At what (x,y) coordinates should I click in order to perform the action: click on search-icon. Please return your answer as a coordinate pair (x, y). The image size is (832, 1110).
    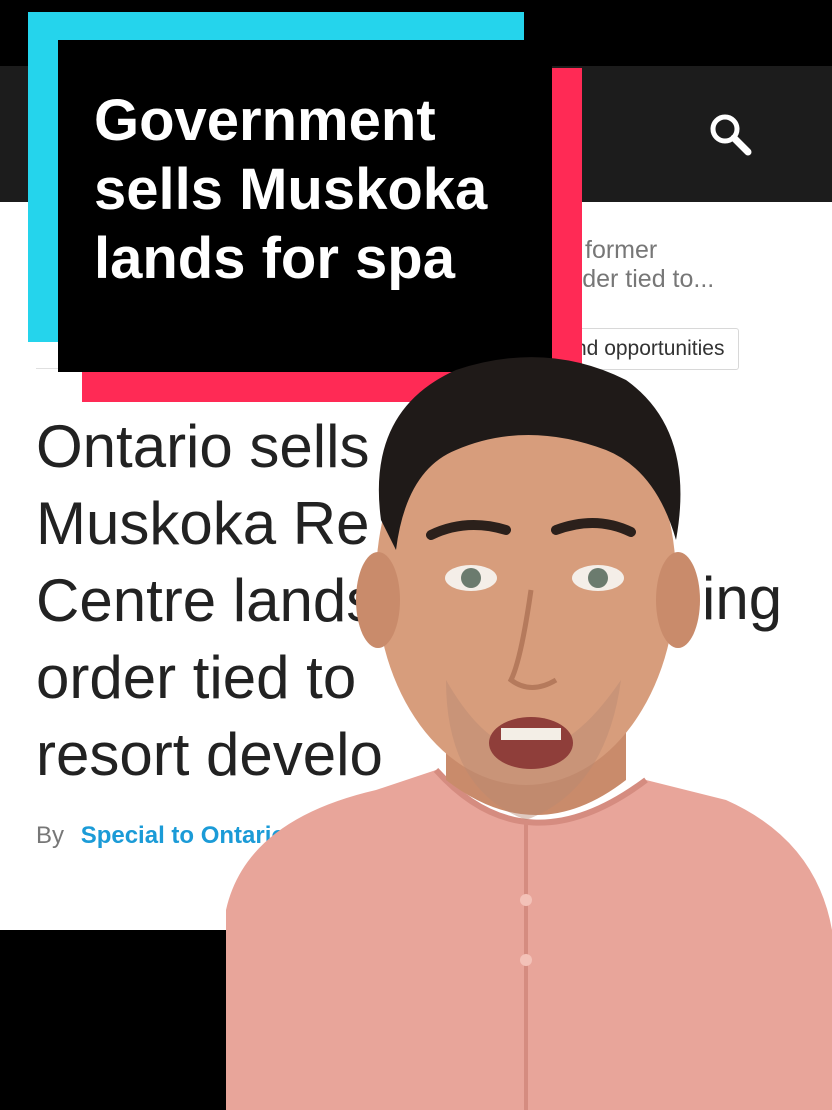
    Looking at the image, I should click on (731, 135).